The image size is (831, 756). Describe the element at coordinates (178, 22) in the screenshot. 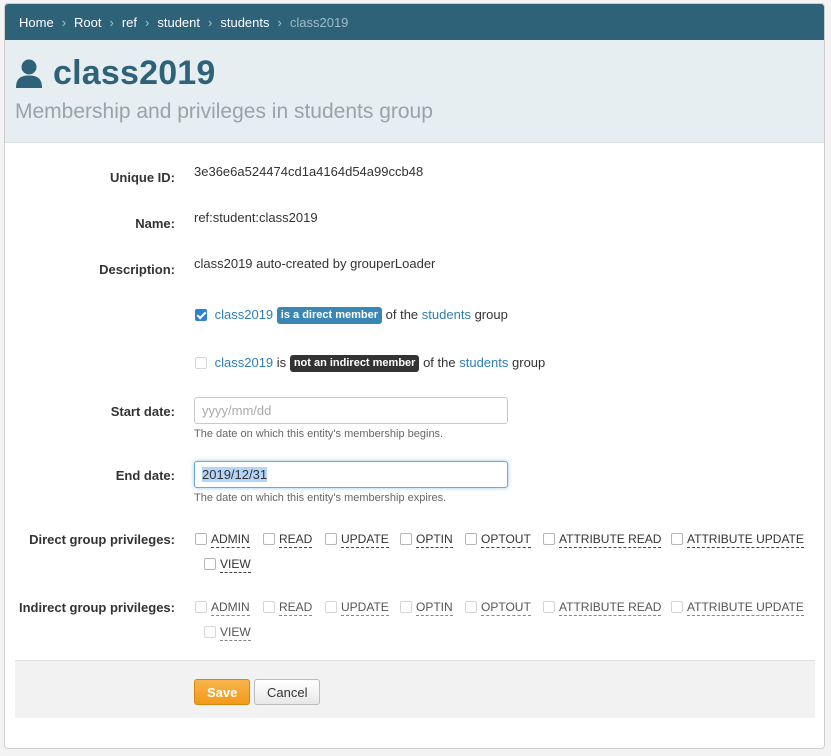

I see `breadcrumb-student: student` at that location.